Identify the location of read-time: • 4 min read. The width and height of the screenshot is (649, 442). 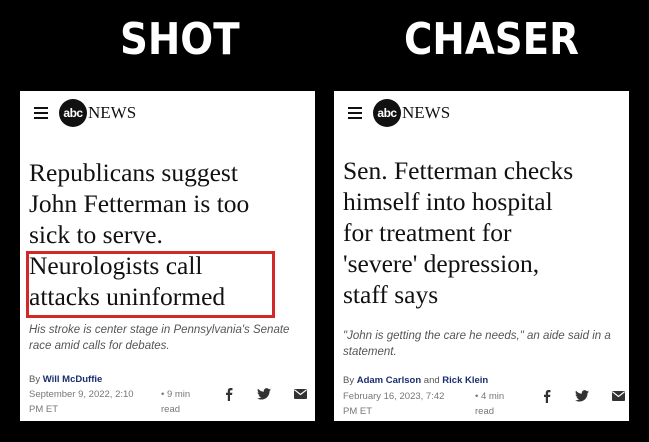
(500, 404).